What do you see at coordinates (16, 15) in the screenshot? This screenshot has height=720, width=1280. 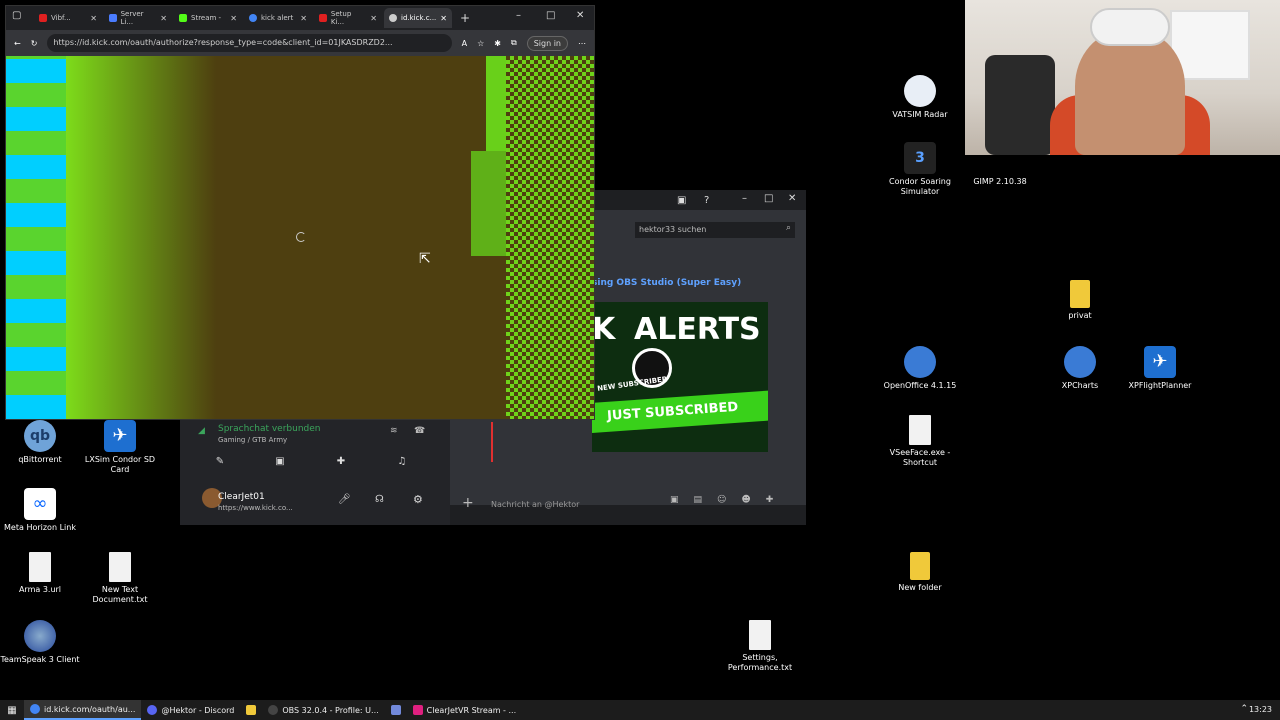 I see `browser-menu-icon: ▢` at bounding box center [16, 15].